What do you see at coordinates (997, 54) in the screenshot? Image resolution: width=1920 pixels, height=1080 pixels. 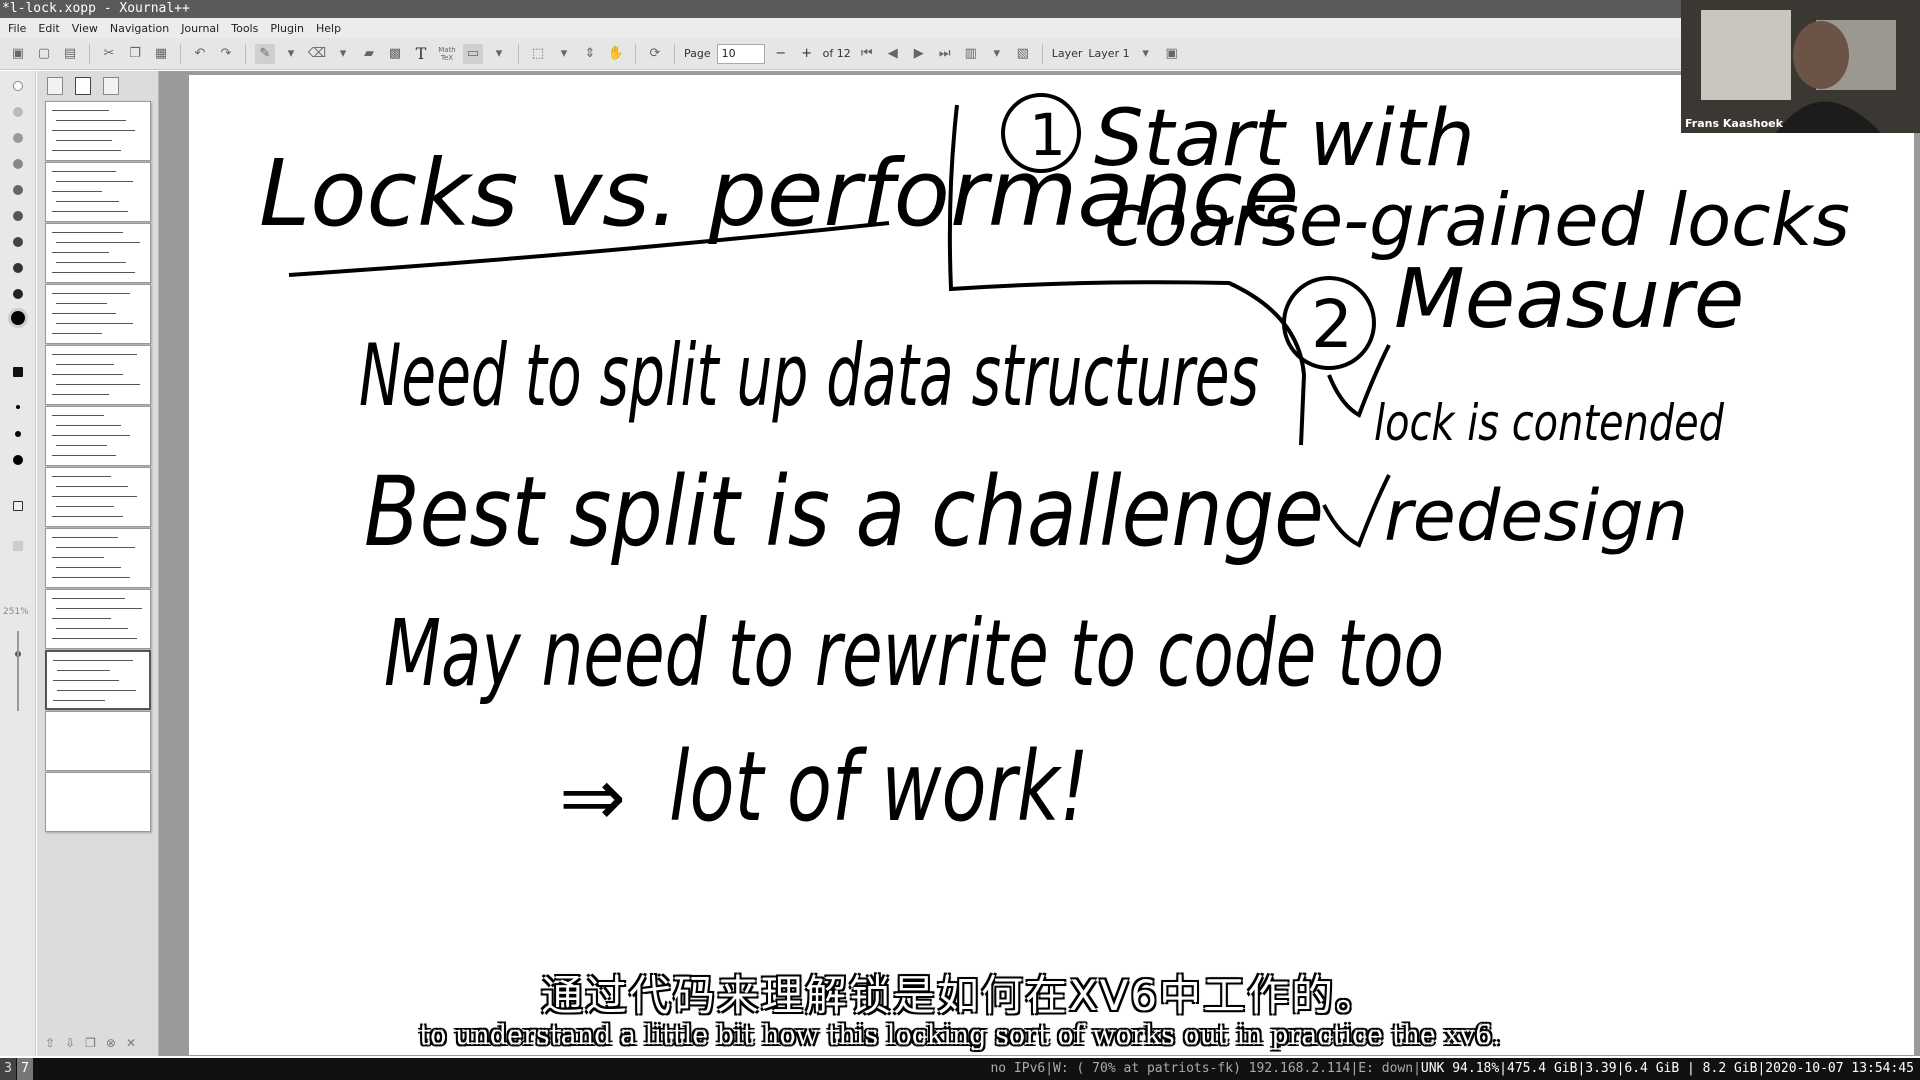 I see `insert-page-chevron-icon: ▾` at bounding box center [997, 54].